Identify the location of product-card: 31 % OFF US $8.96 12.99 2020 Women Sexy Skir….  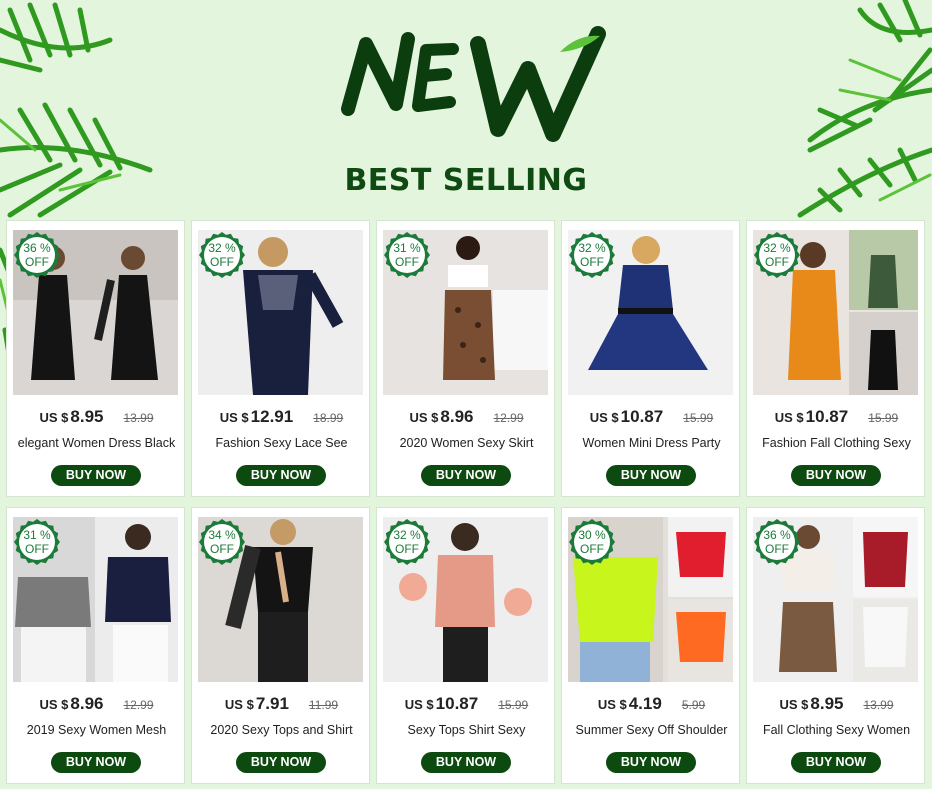
(465, 358).